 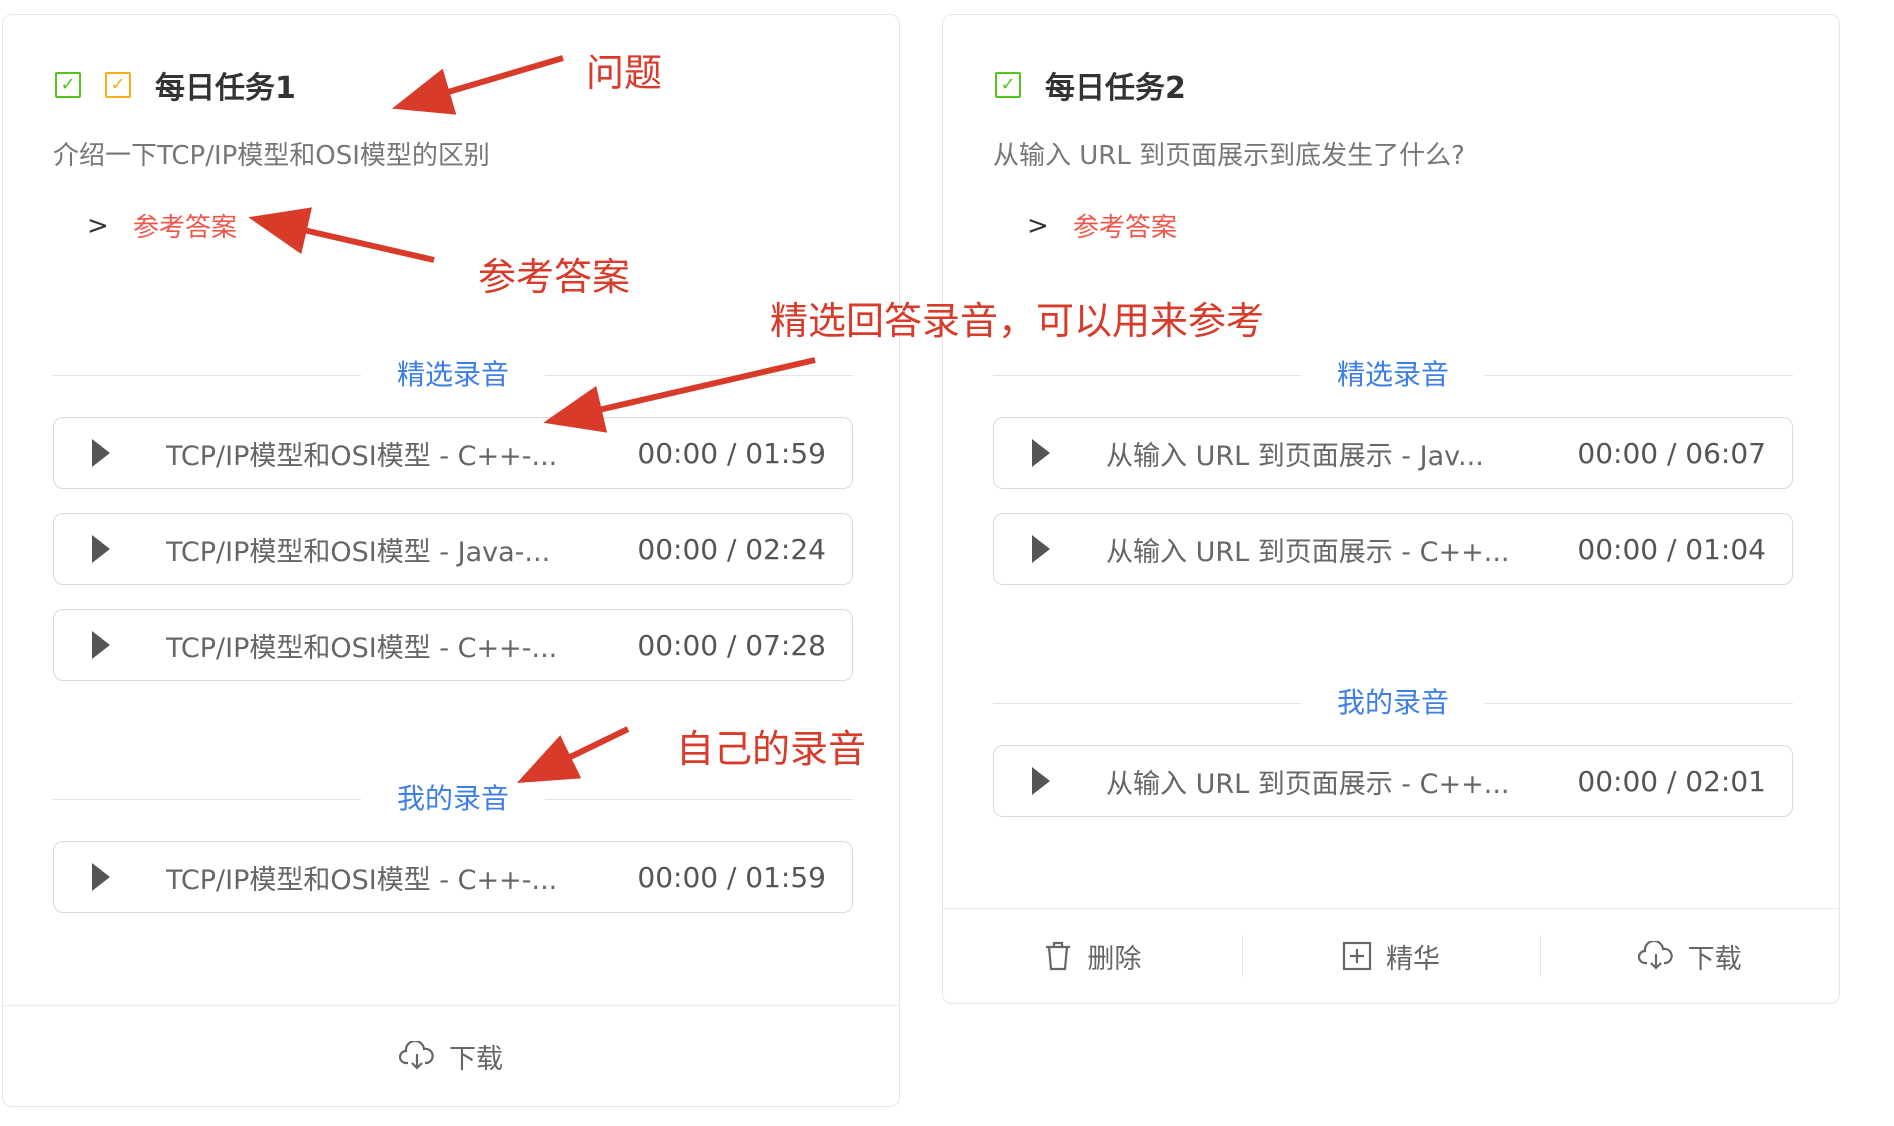 I want to click on recording-item: TCP/IP模型和OSI模型 - C++-... 00:00 / 07:28, so click(x=453, y=645).